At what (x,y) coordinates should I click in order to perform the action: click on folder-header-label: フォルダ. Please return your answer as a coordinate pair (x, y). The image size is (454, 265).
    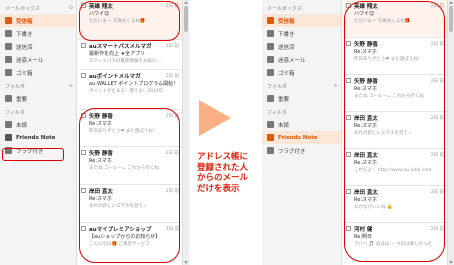
    Looking at the image, I should click on (15, 87).